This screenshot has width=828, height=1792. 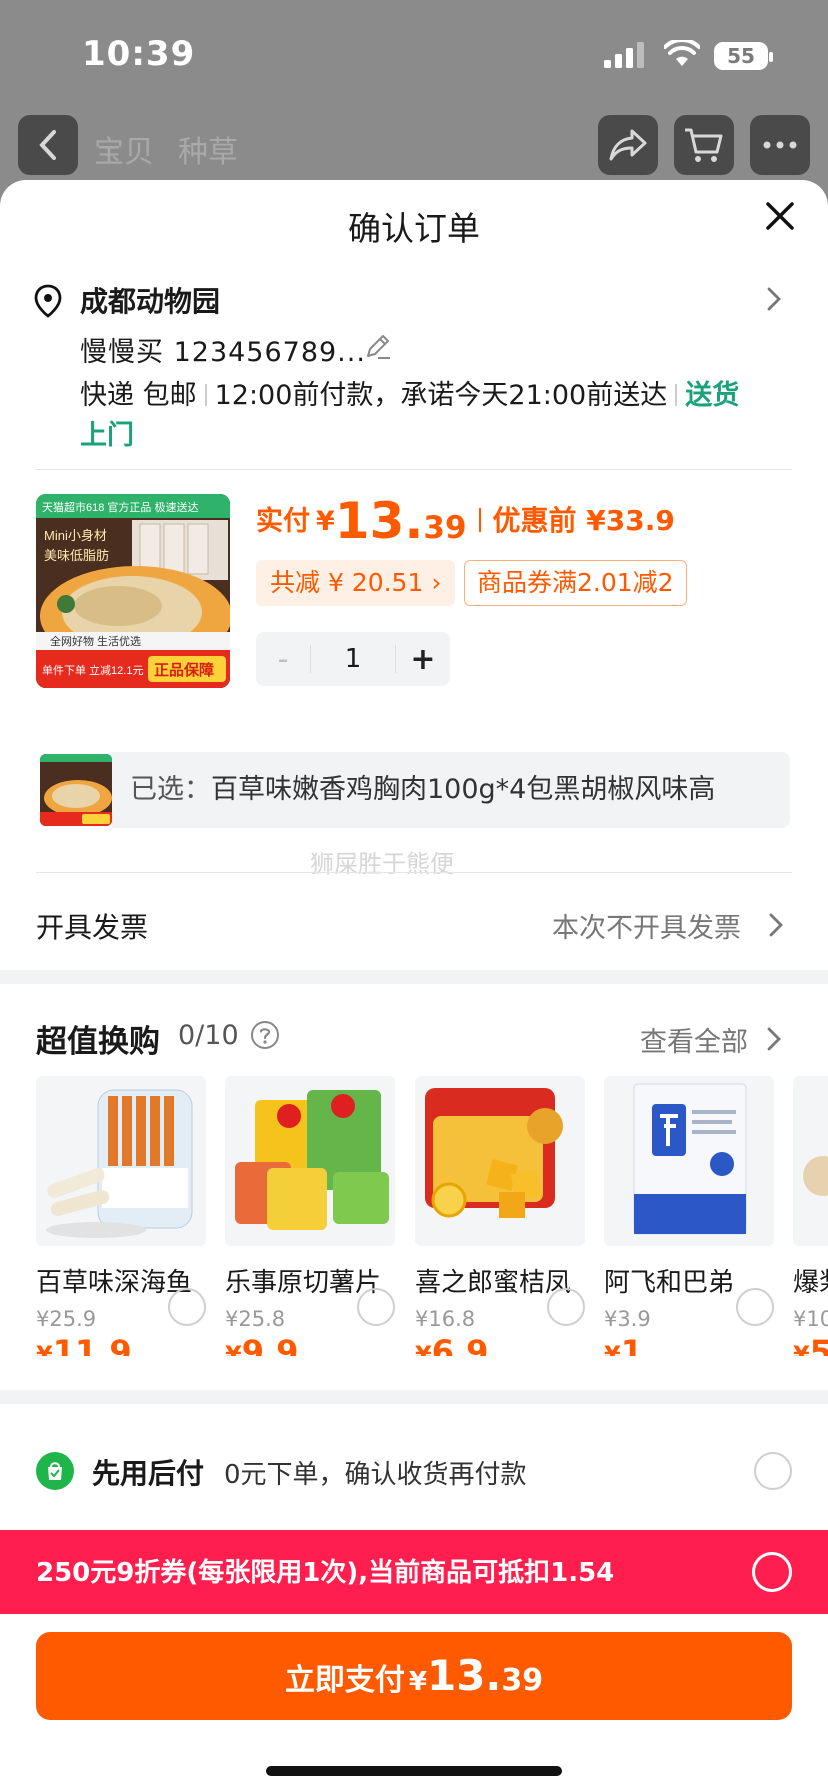 I want to click on edit-icon, so click(x=378, y=346).